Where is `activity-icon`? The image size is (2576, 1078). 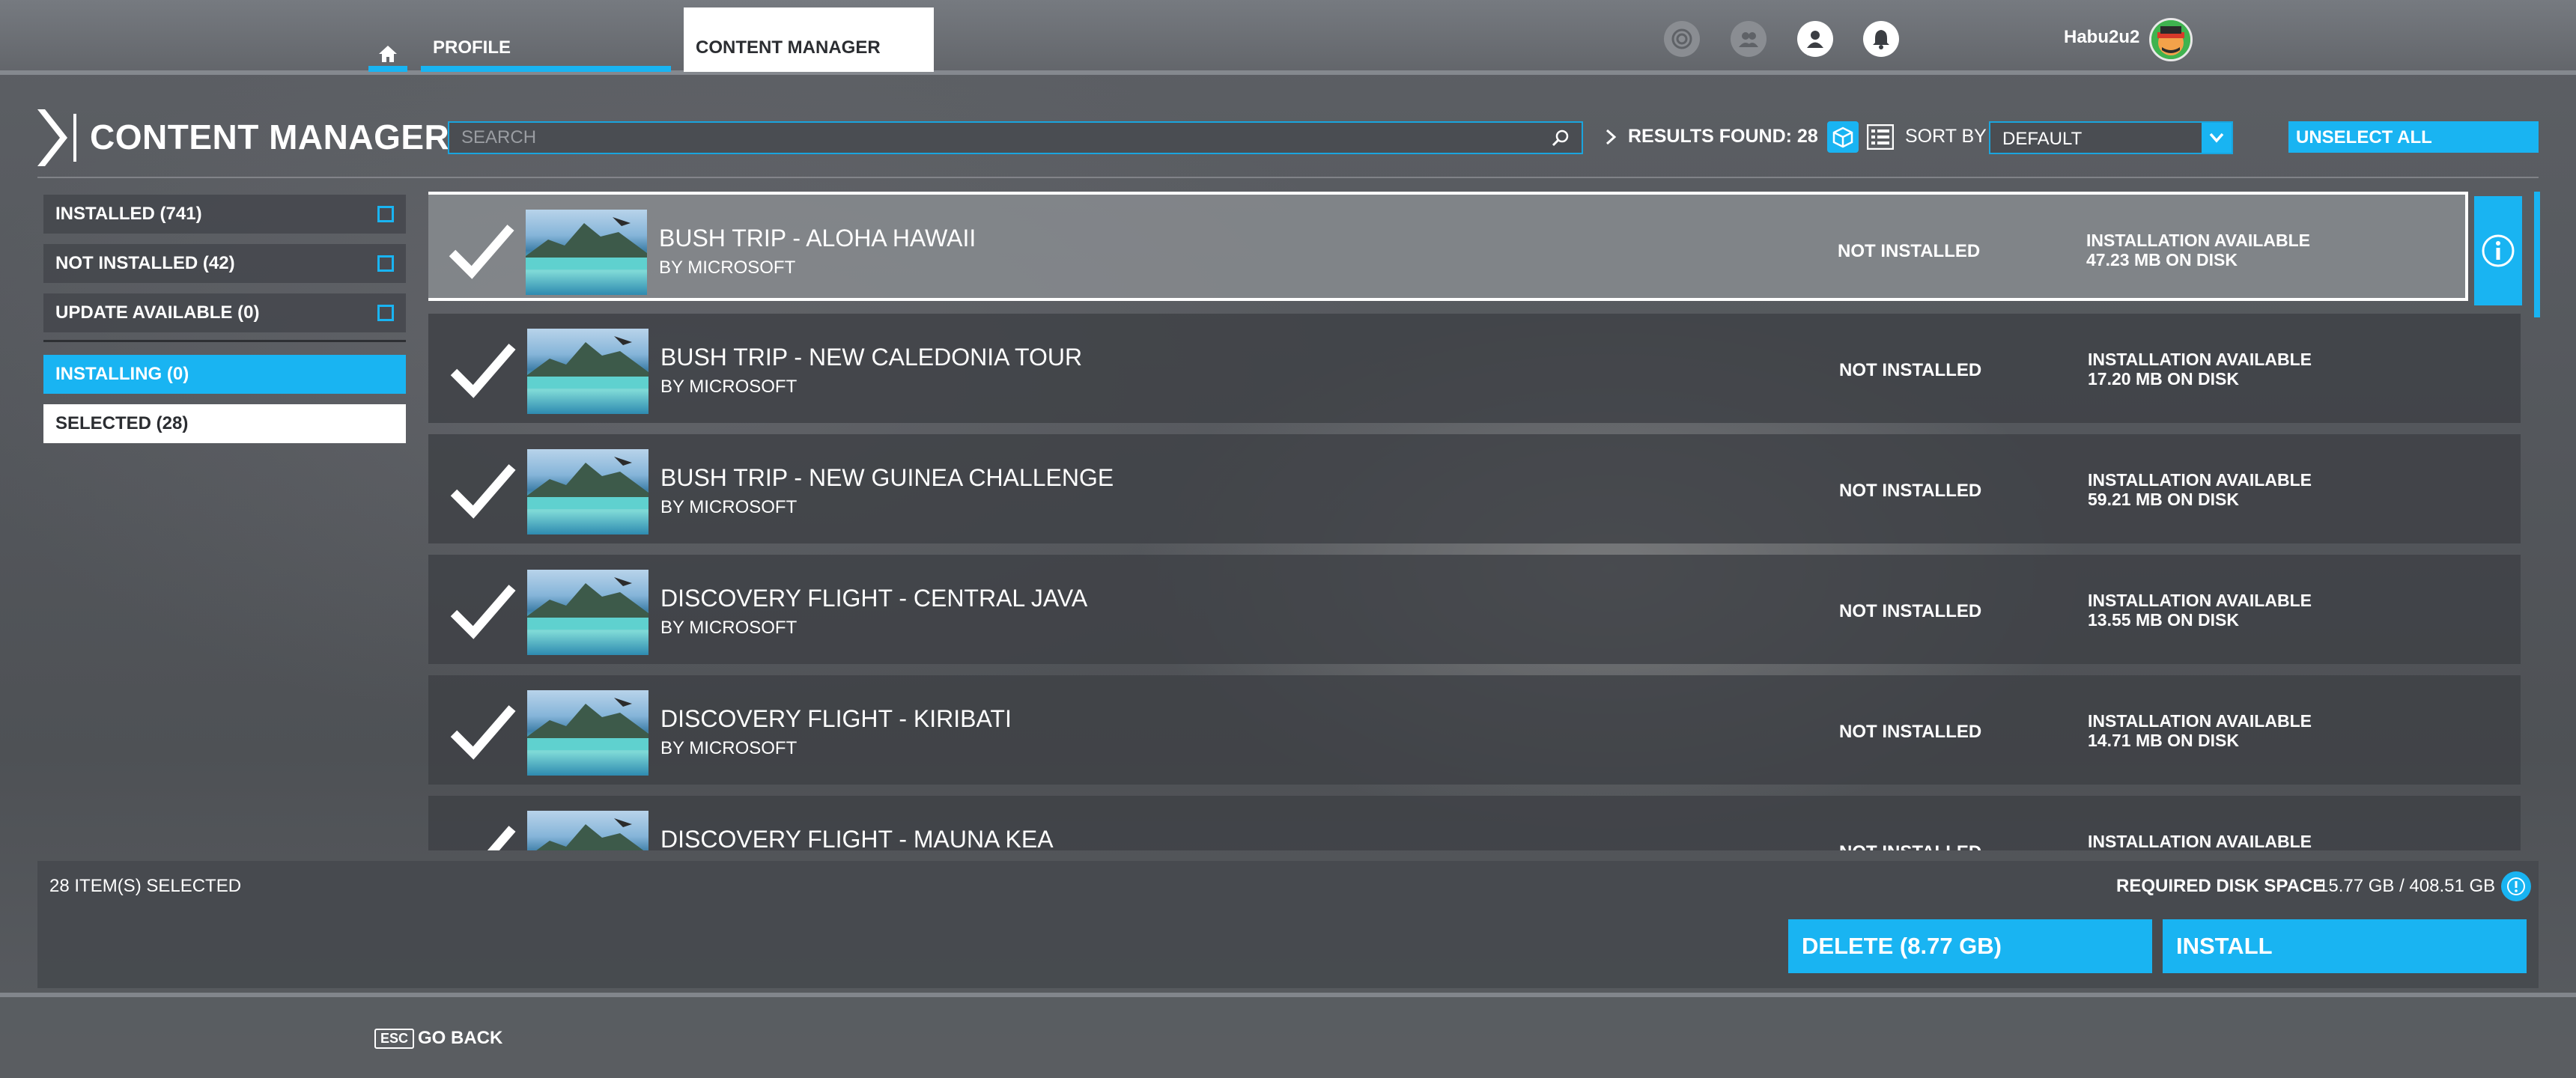 activity-icon is located at coordinates (1681, 38).